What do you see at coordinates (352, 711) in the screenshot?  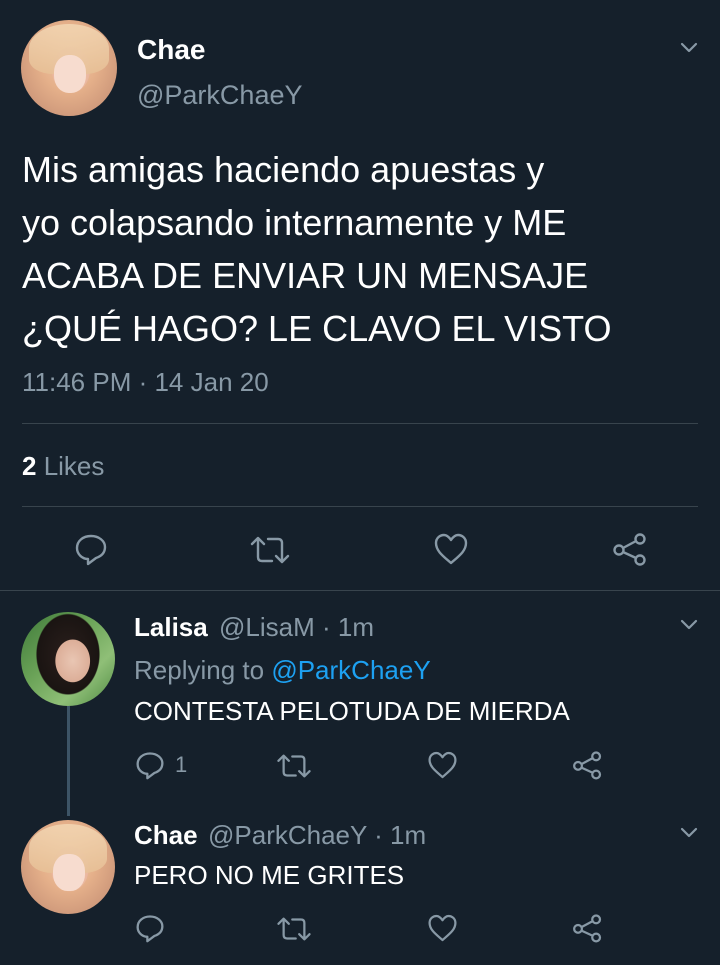 I see `reply-text: CONTESTA PELOTUDA DE MIERDA` at bounding box center [352, 711].